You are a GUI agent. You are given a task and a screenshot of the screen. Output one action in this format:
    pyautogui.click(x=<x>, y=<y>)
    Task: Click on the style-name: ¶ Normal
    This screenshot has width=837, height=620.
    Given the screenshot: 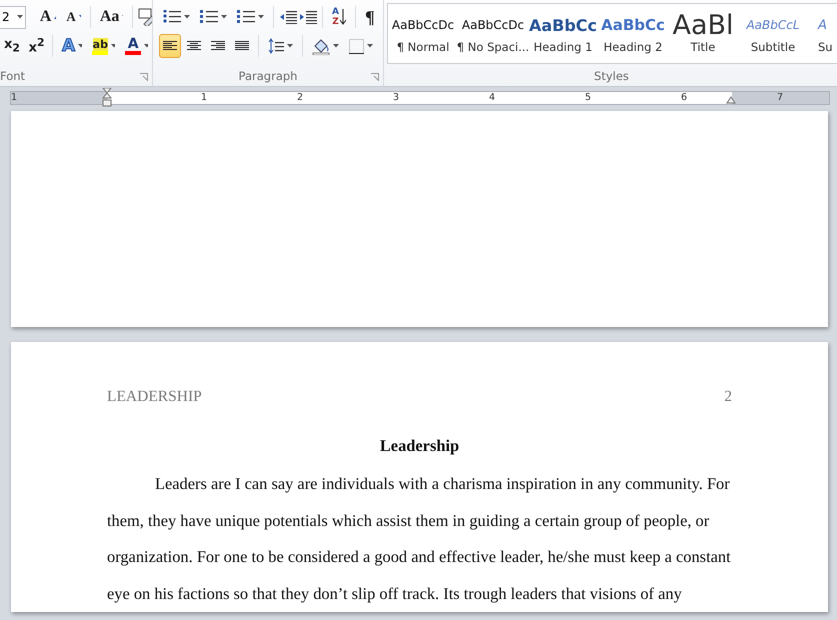 What is the action you would take?
    pyautogui.click(x=423, y=47)
    